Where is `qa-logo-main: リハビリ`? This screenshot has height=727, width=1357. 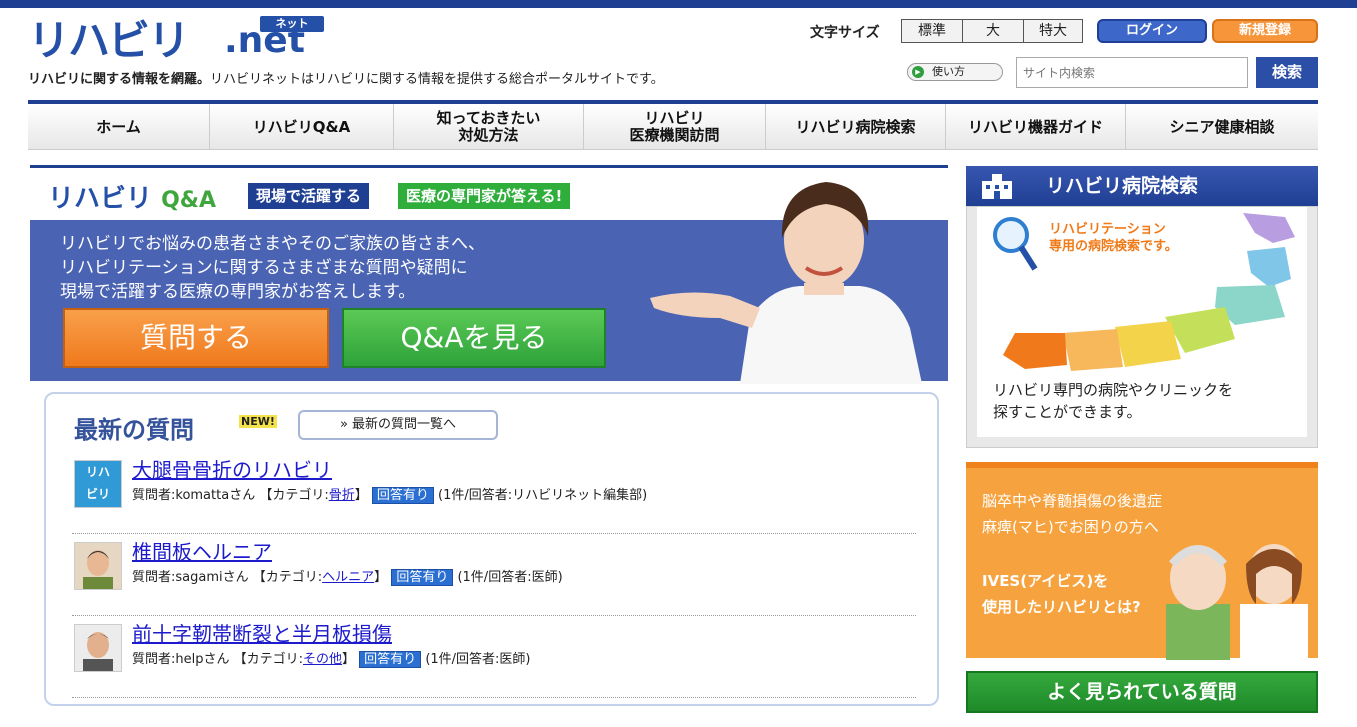
qa-logo-main: リハビリ is located at coordinates (100, 199).